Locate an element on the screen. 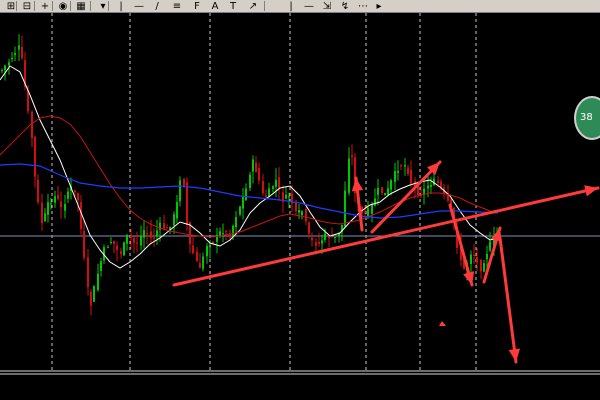 The image size is (600, 400). vertical-line-icon: | is located at coordinates (121, 6).